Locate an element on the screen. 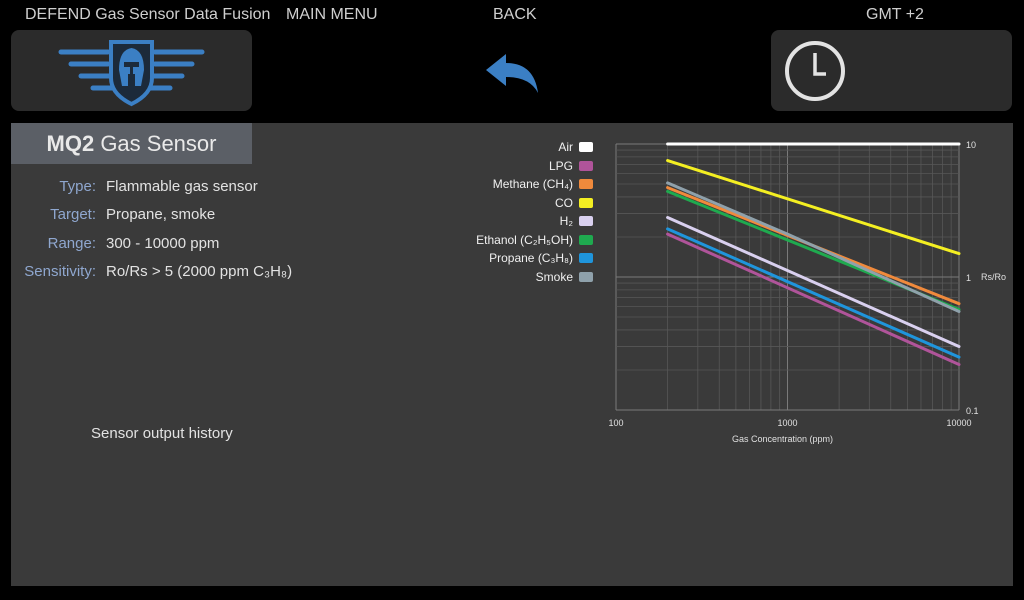 Image resolution: width=1024 pixels, height=600 pixels. back-arrow-icon is located at coordinates (512, 73).